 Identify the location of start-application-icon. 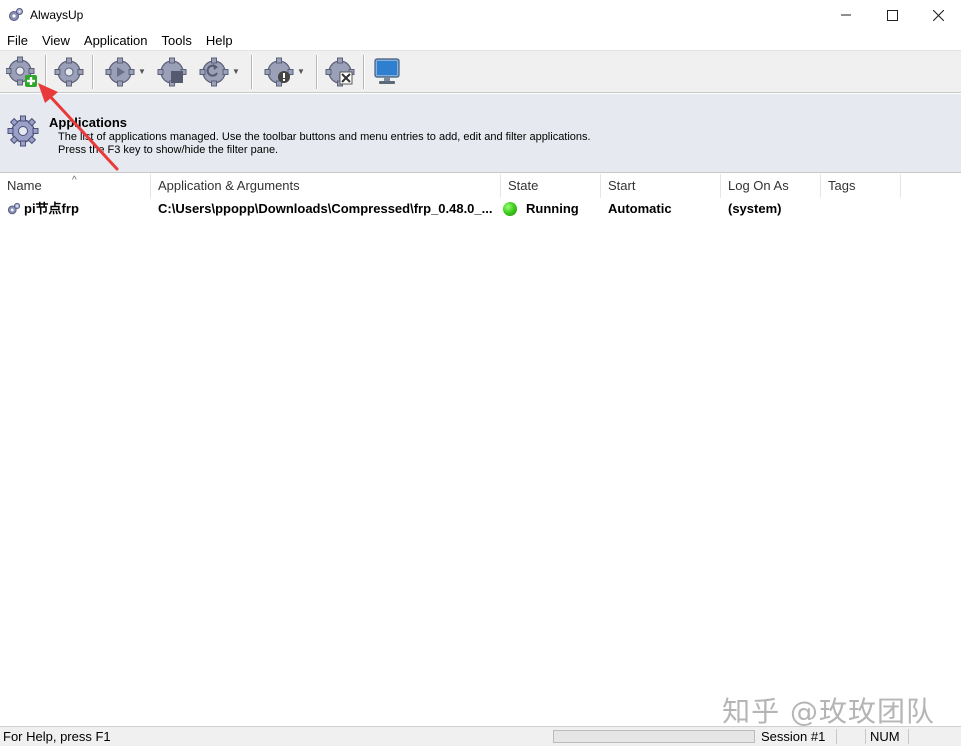
(120, 71).